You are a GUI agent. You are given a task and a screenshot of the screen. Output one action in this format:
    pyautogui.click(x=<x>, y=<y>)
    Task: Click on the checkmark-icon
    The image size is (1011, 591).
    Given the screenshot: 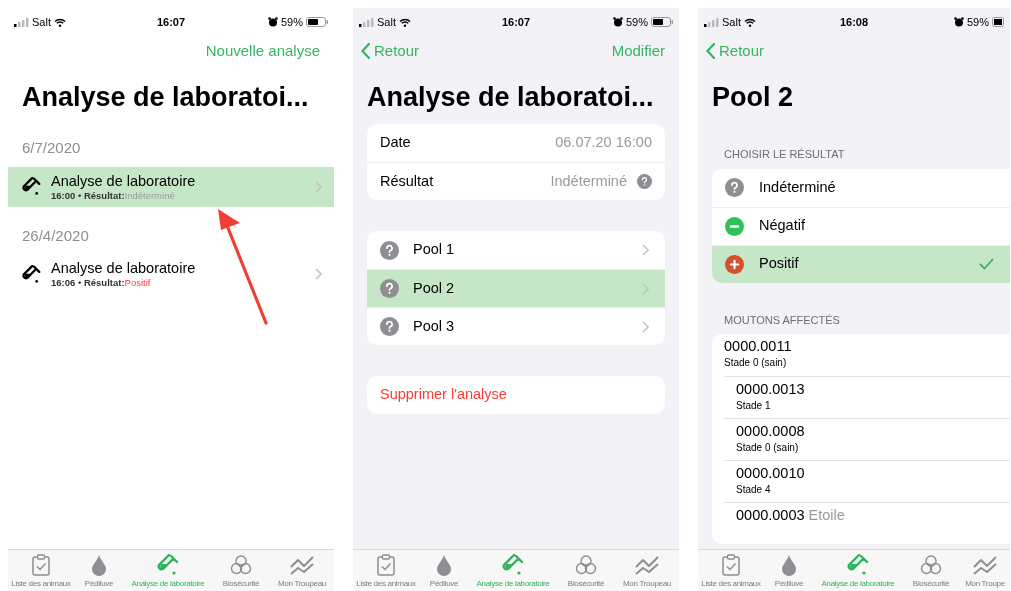 What is the action you would take?
    pyautogui.click(x=986, y=264)
    